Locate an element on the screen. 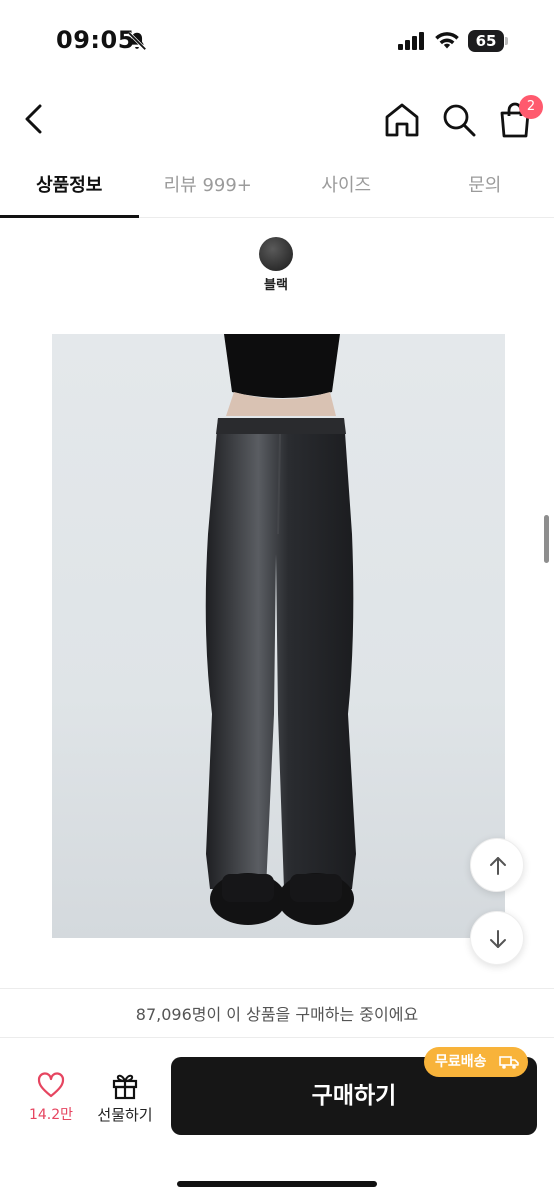 The width and height of the screenshot is (554, 1200). tab-reviews: 리뷰 999+ is located at coordinates (208, 188).